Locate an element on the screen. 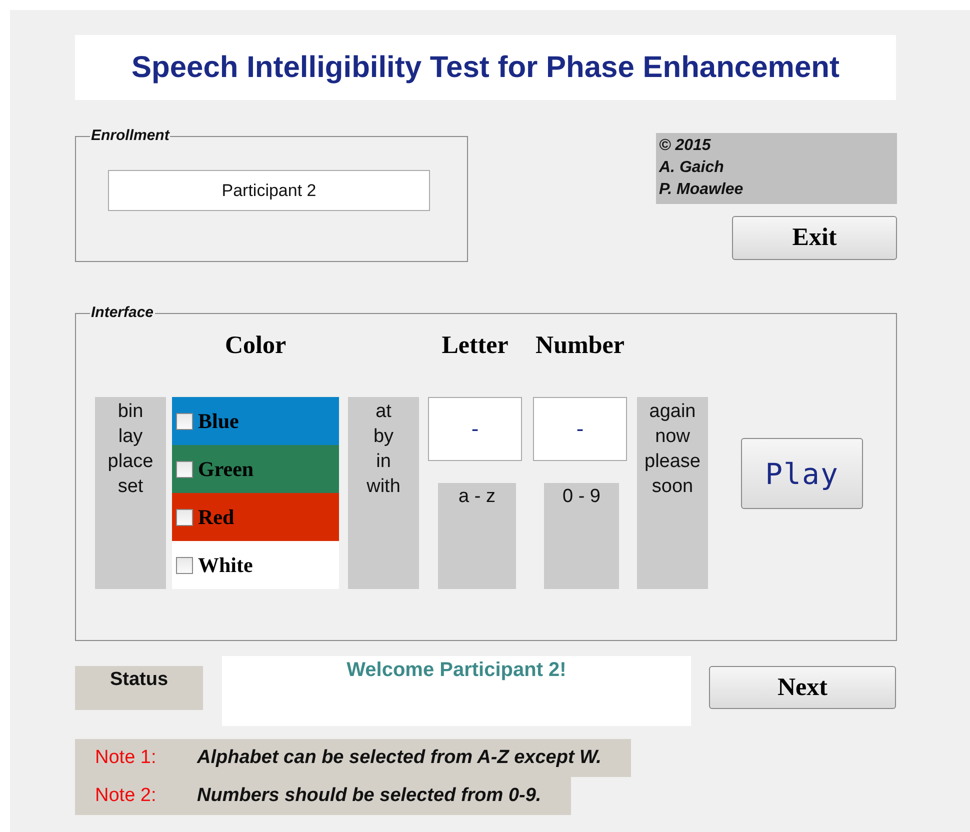 The width and height of the screenshot is (970, 832). panel-label: Enrollment is located at coordinates (130, 136).